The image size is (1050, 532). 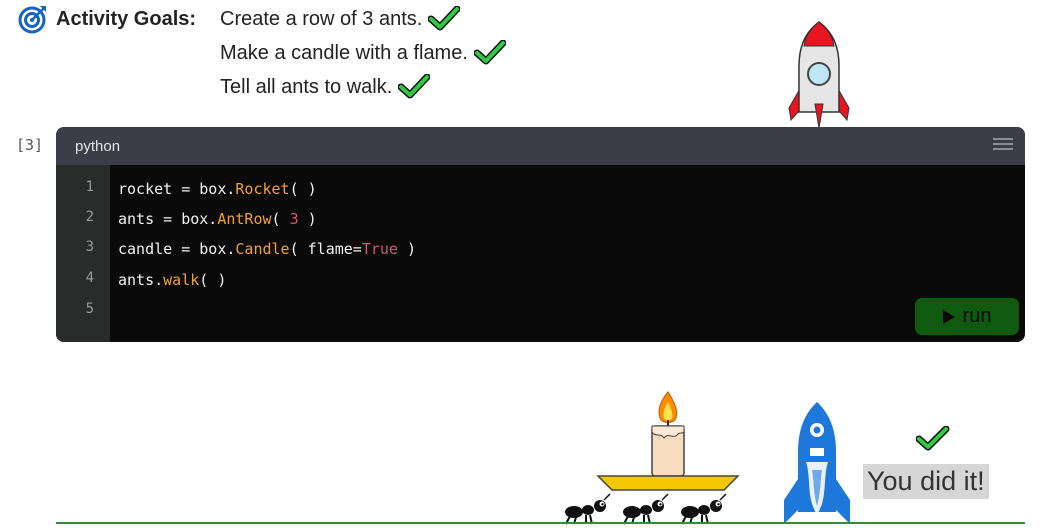 I want to click on goal-item: Create a row of 3 ants., so click(x=340, y=19).